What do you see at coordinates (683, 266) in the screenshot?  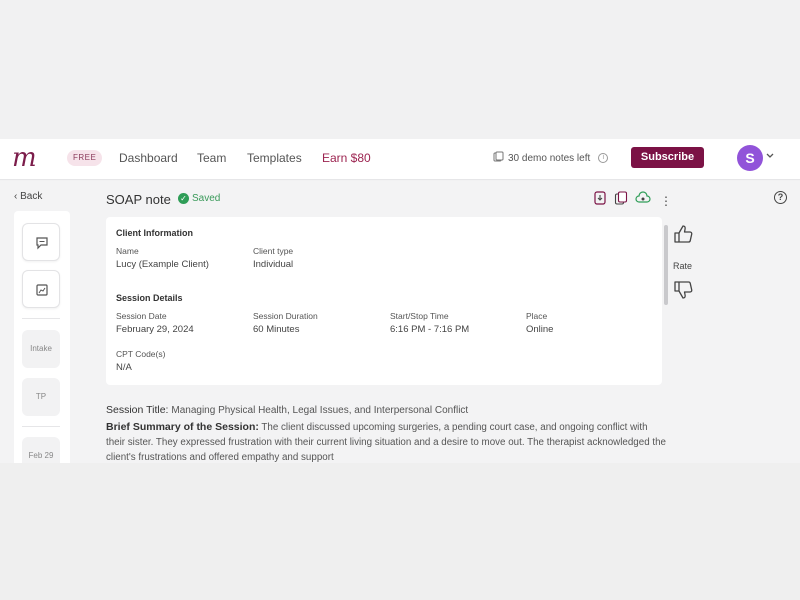 I see `rate-label: Rate` at bounding box center [683, 266].